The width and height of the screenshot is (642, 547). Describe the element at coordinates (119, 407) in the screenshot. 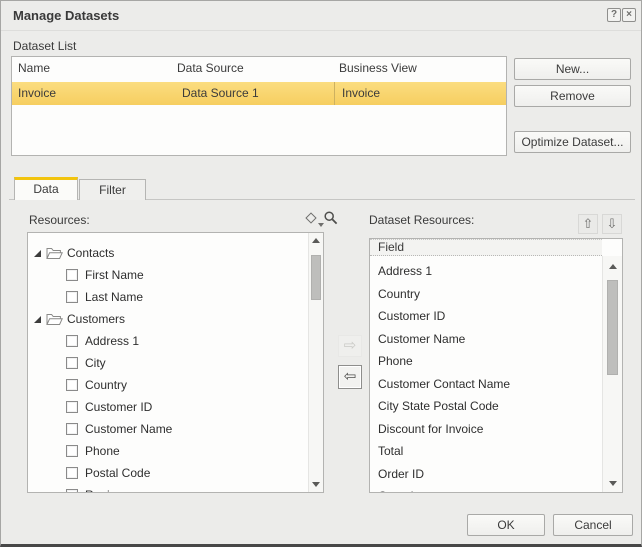

I see `tree-item-label: Customer ID` at that location.